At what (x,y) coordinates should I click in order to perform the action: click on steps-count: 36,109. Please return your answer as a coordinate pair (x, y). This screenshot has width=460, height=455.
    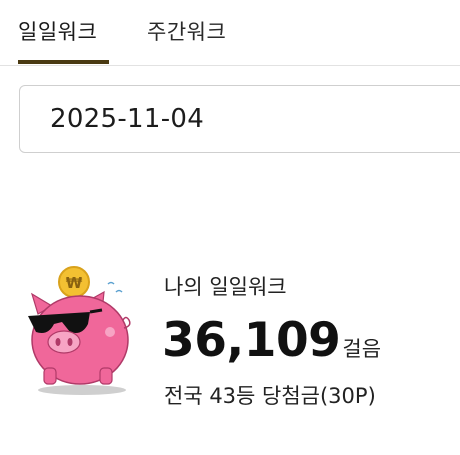
    Looking at the image, I should click on (251, 340).